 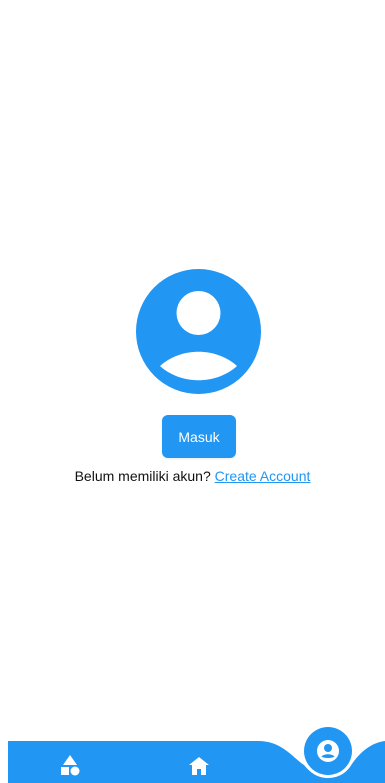 I want to click on home-icon, so click(x=199, y=766).